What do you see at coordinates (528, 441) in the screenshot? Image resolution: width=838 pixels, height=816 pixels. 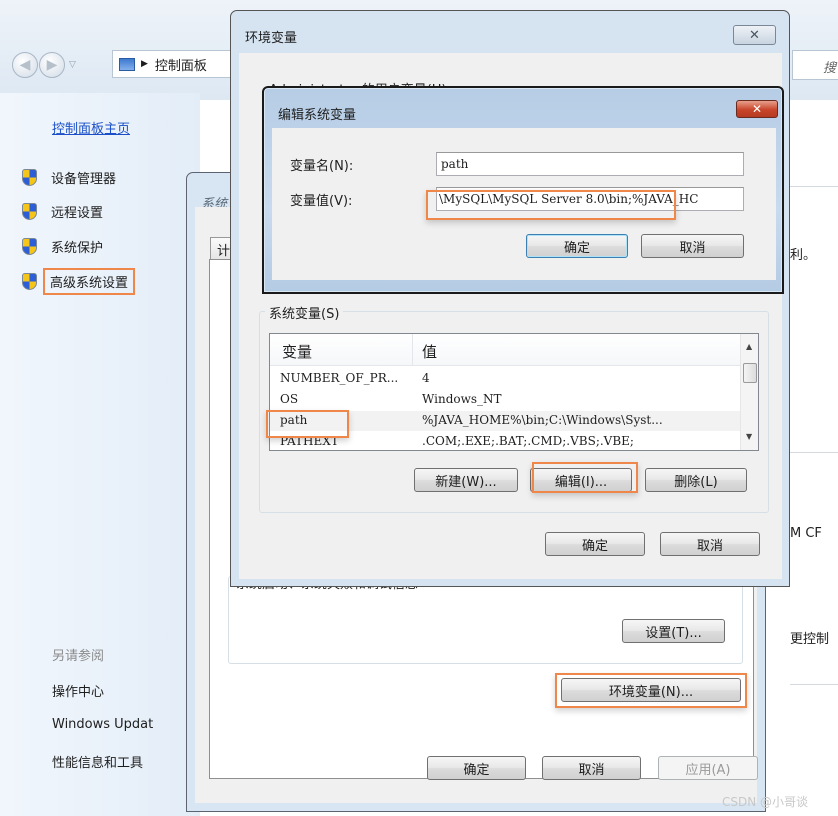 I see `variable-value: .COM;.EXE;.BAT;.CMD;.VBS;.VBE;` at bounding box center [528, 441].